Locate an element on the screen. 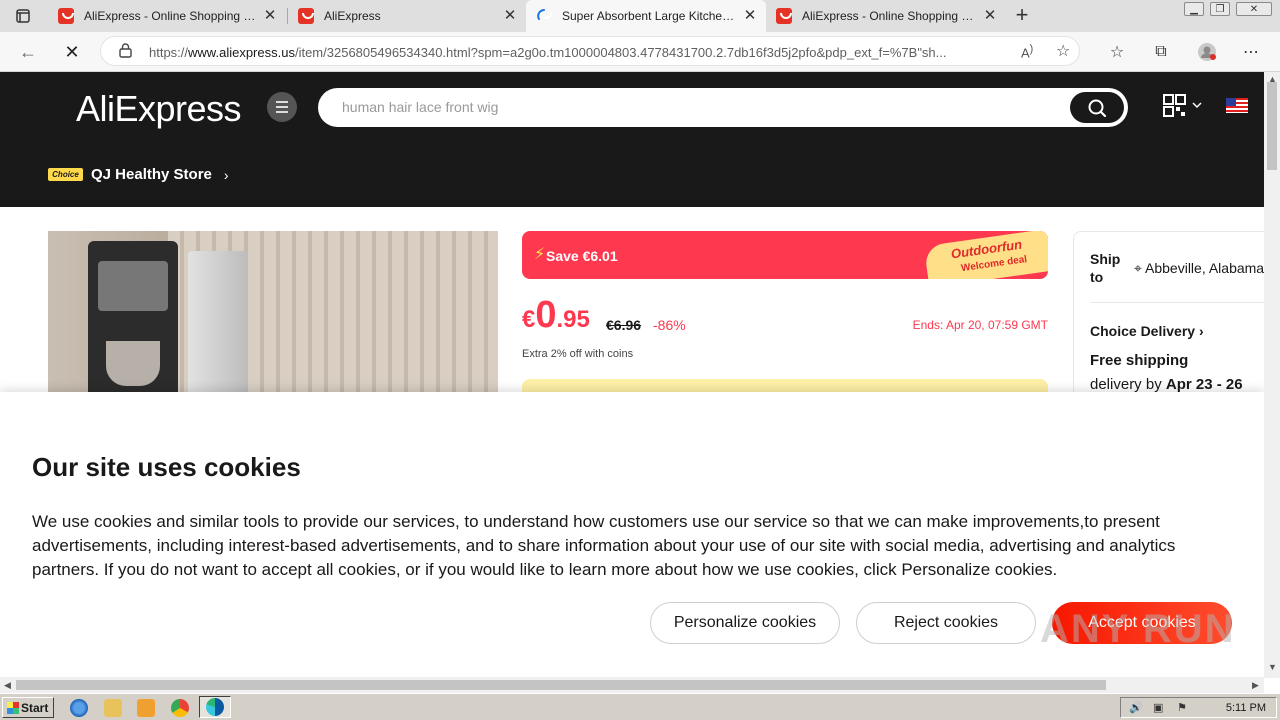  internet-explorer-icon is located at coordinates (79, 708).